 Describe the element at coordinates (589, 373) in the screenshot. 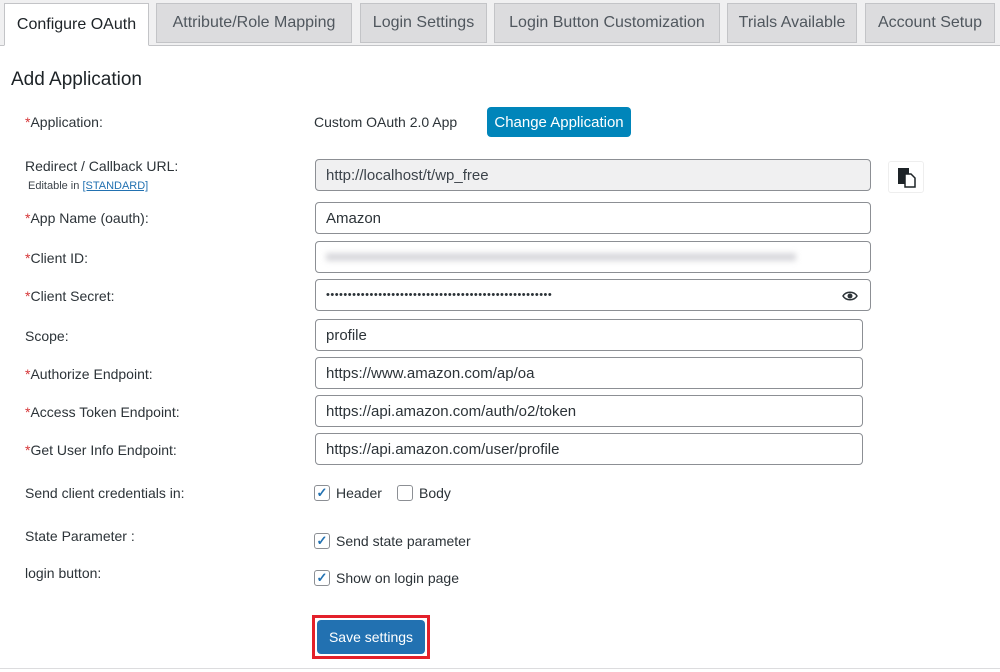

I see `authorize-endpoint-input: https://www.amazon.com/ap/oa` at that location.